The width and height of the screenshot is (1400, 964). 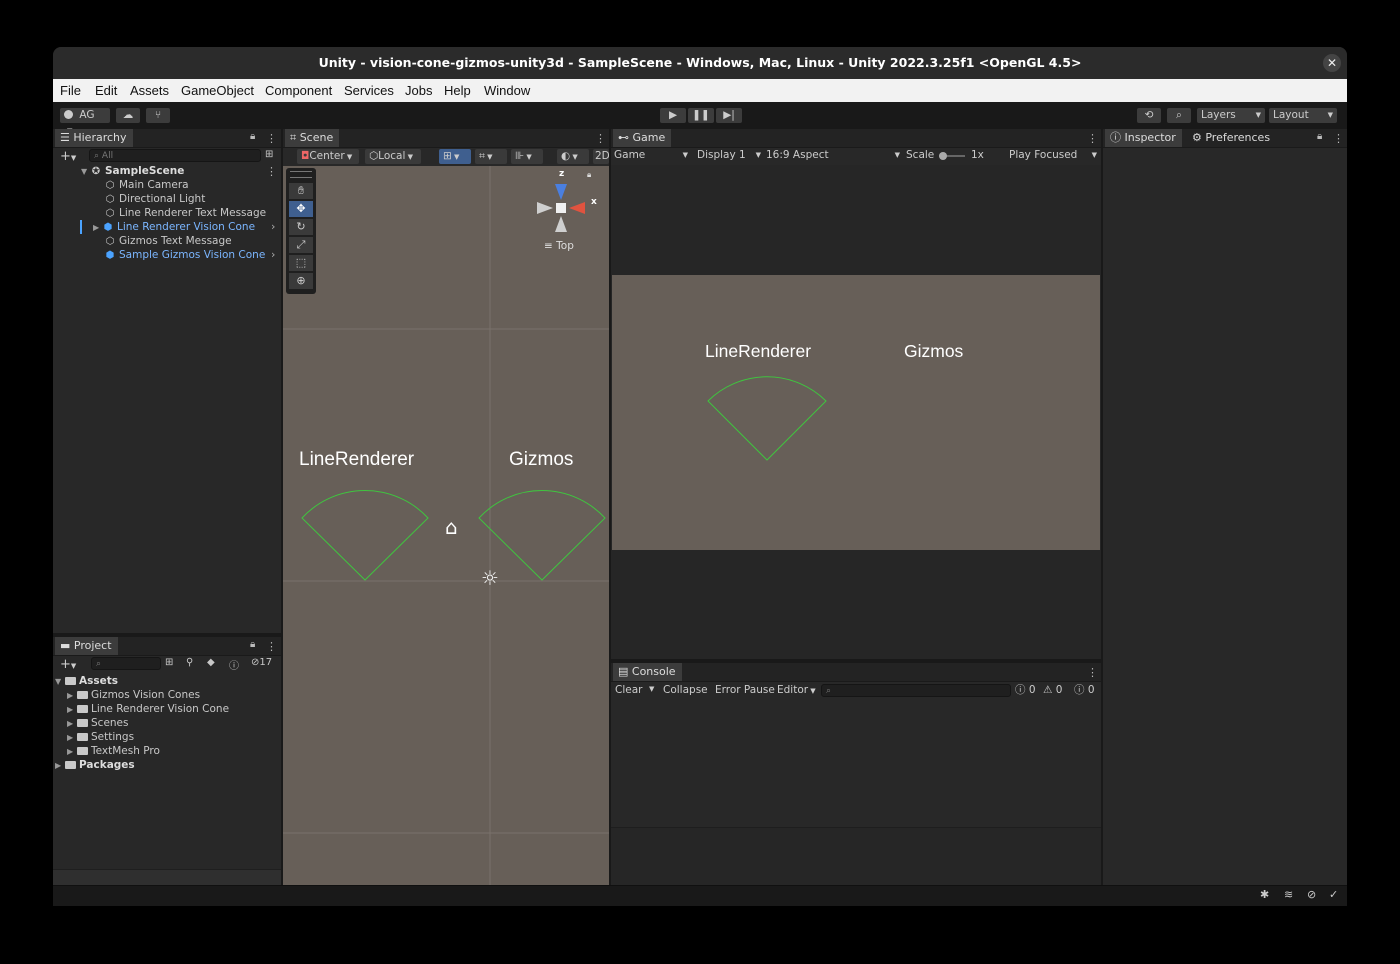 I want to click on slider-handle, so click(x=943, y=156).